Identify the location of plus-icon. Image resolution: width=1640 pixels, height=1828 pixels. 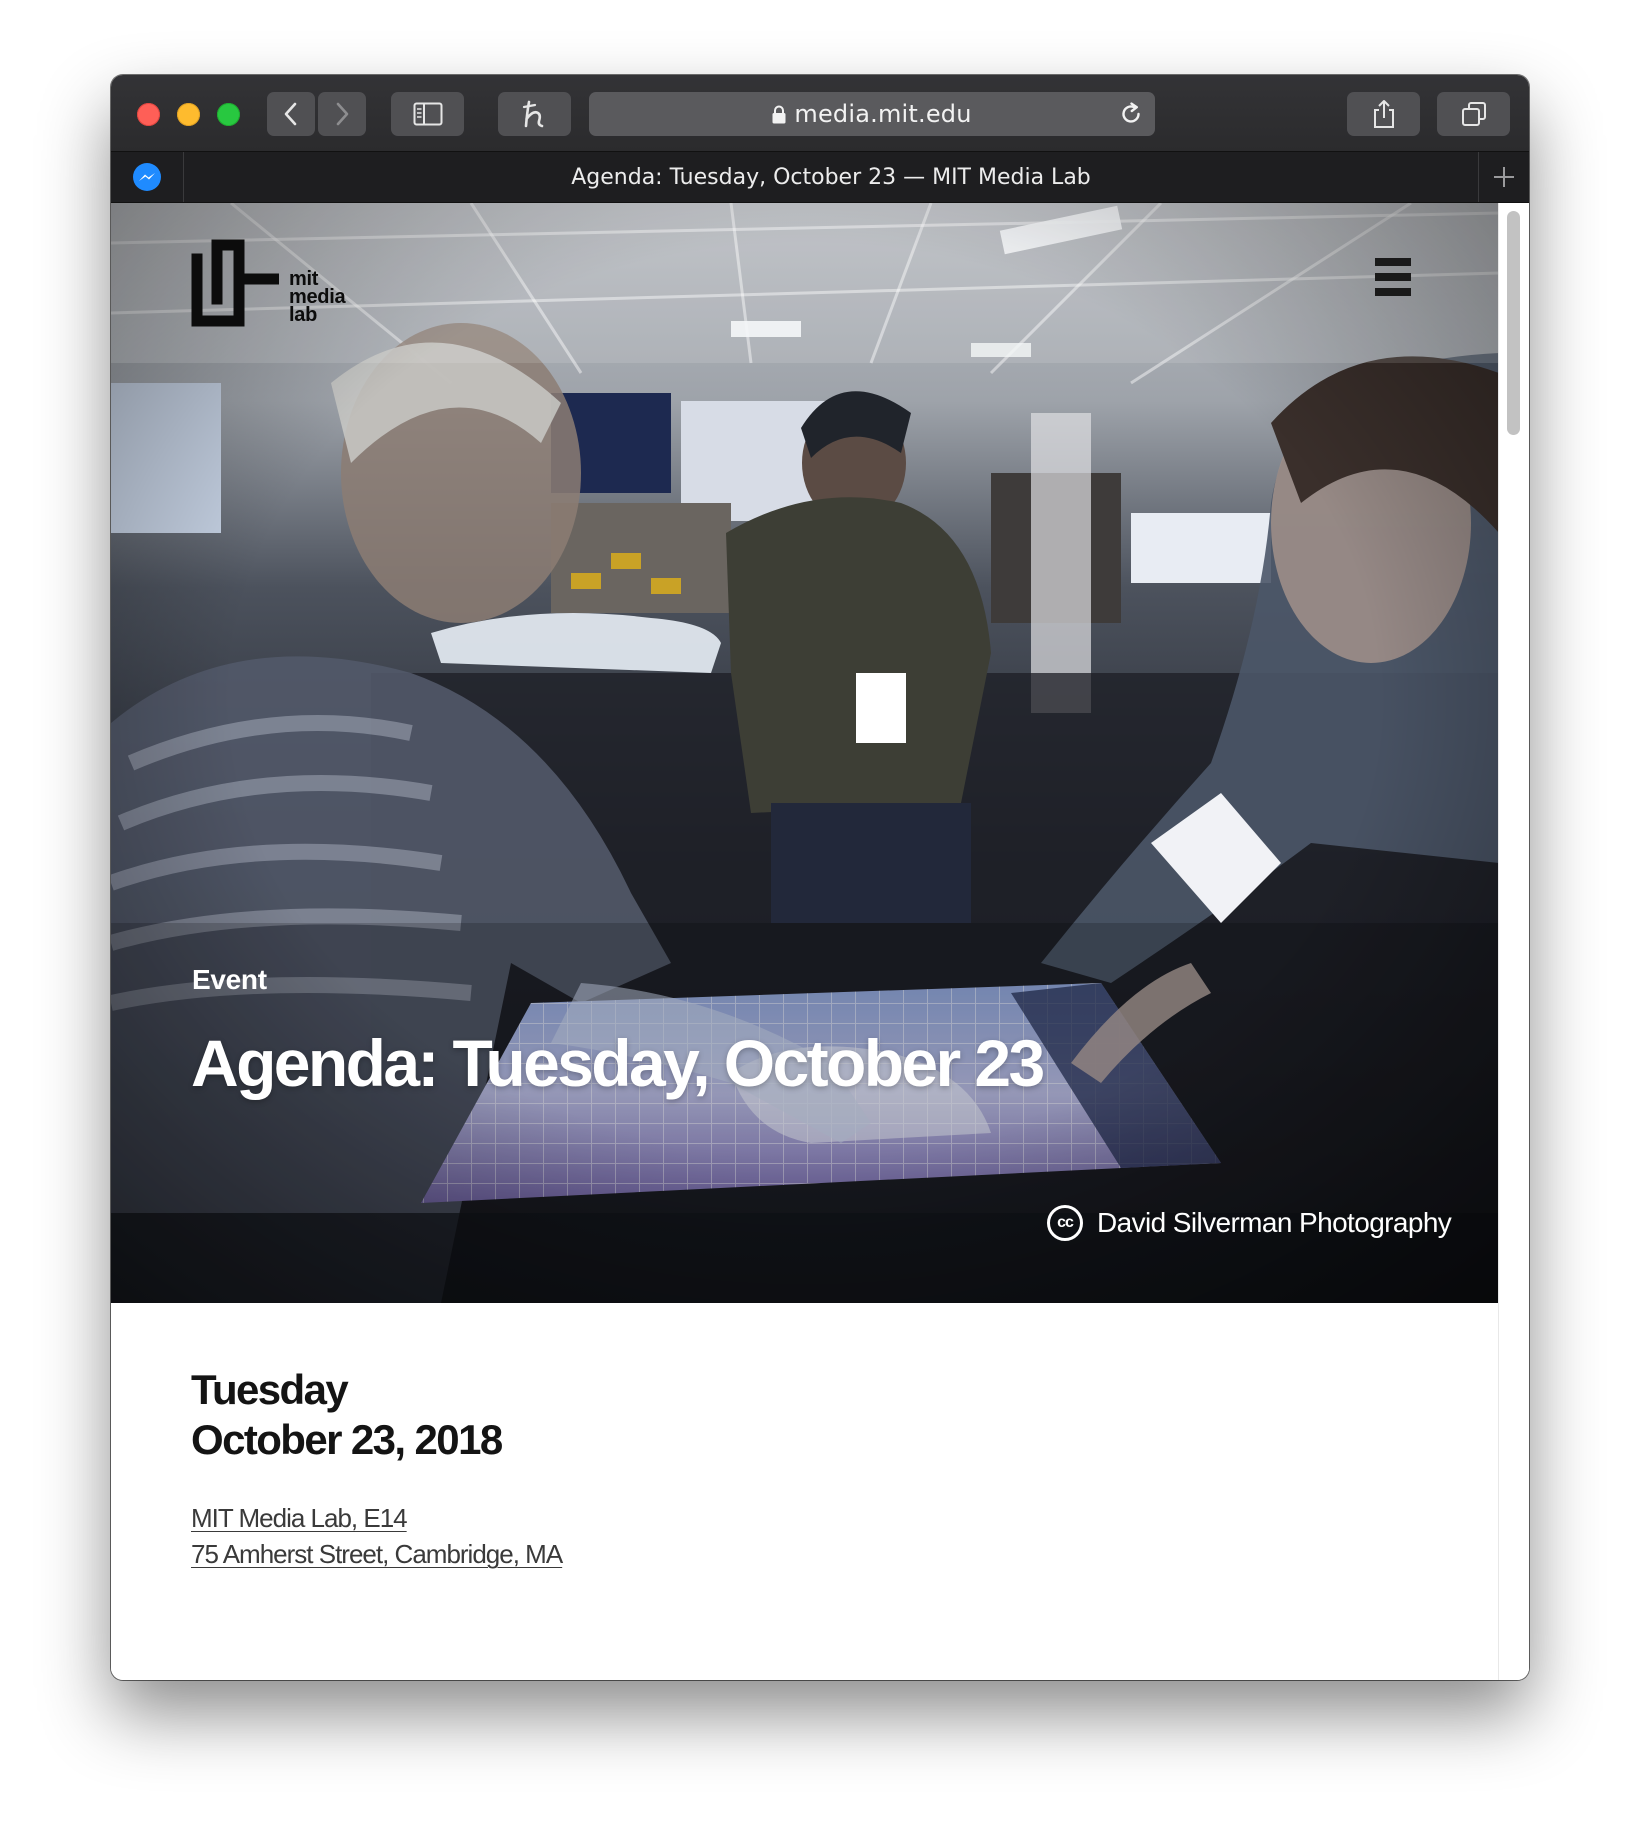
(1504, 177).